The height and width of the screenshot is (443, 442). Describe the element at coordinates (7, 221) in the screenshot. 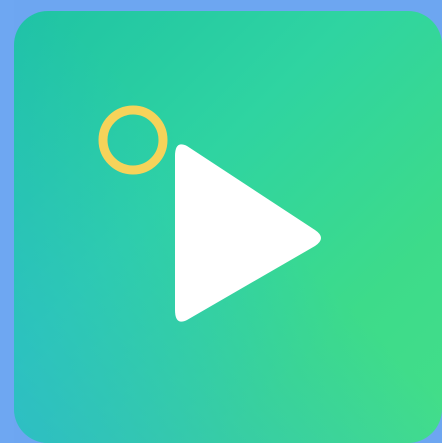

I see `background-strip` at that location.